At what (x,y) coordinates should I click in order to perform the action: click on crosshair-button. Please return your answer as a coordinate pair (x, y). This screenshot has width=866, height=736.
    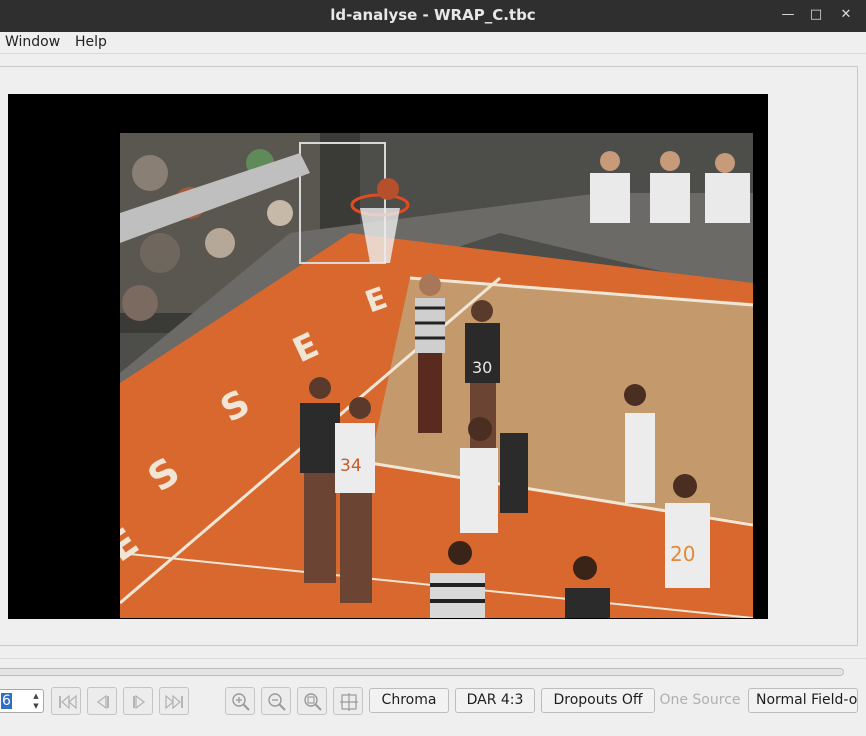
    Looking at the image, I should click on (348, 701).